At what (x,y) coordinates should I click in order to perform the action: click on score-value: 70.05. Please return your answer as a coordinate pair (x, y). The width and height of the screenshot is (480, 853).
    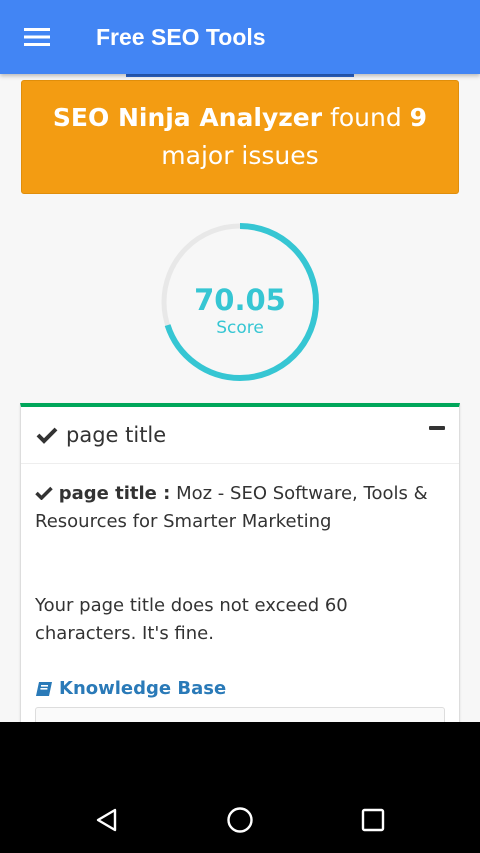
    Looking at the image, I should click on (240, 300).